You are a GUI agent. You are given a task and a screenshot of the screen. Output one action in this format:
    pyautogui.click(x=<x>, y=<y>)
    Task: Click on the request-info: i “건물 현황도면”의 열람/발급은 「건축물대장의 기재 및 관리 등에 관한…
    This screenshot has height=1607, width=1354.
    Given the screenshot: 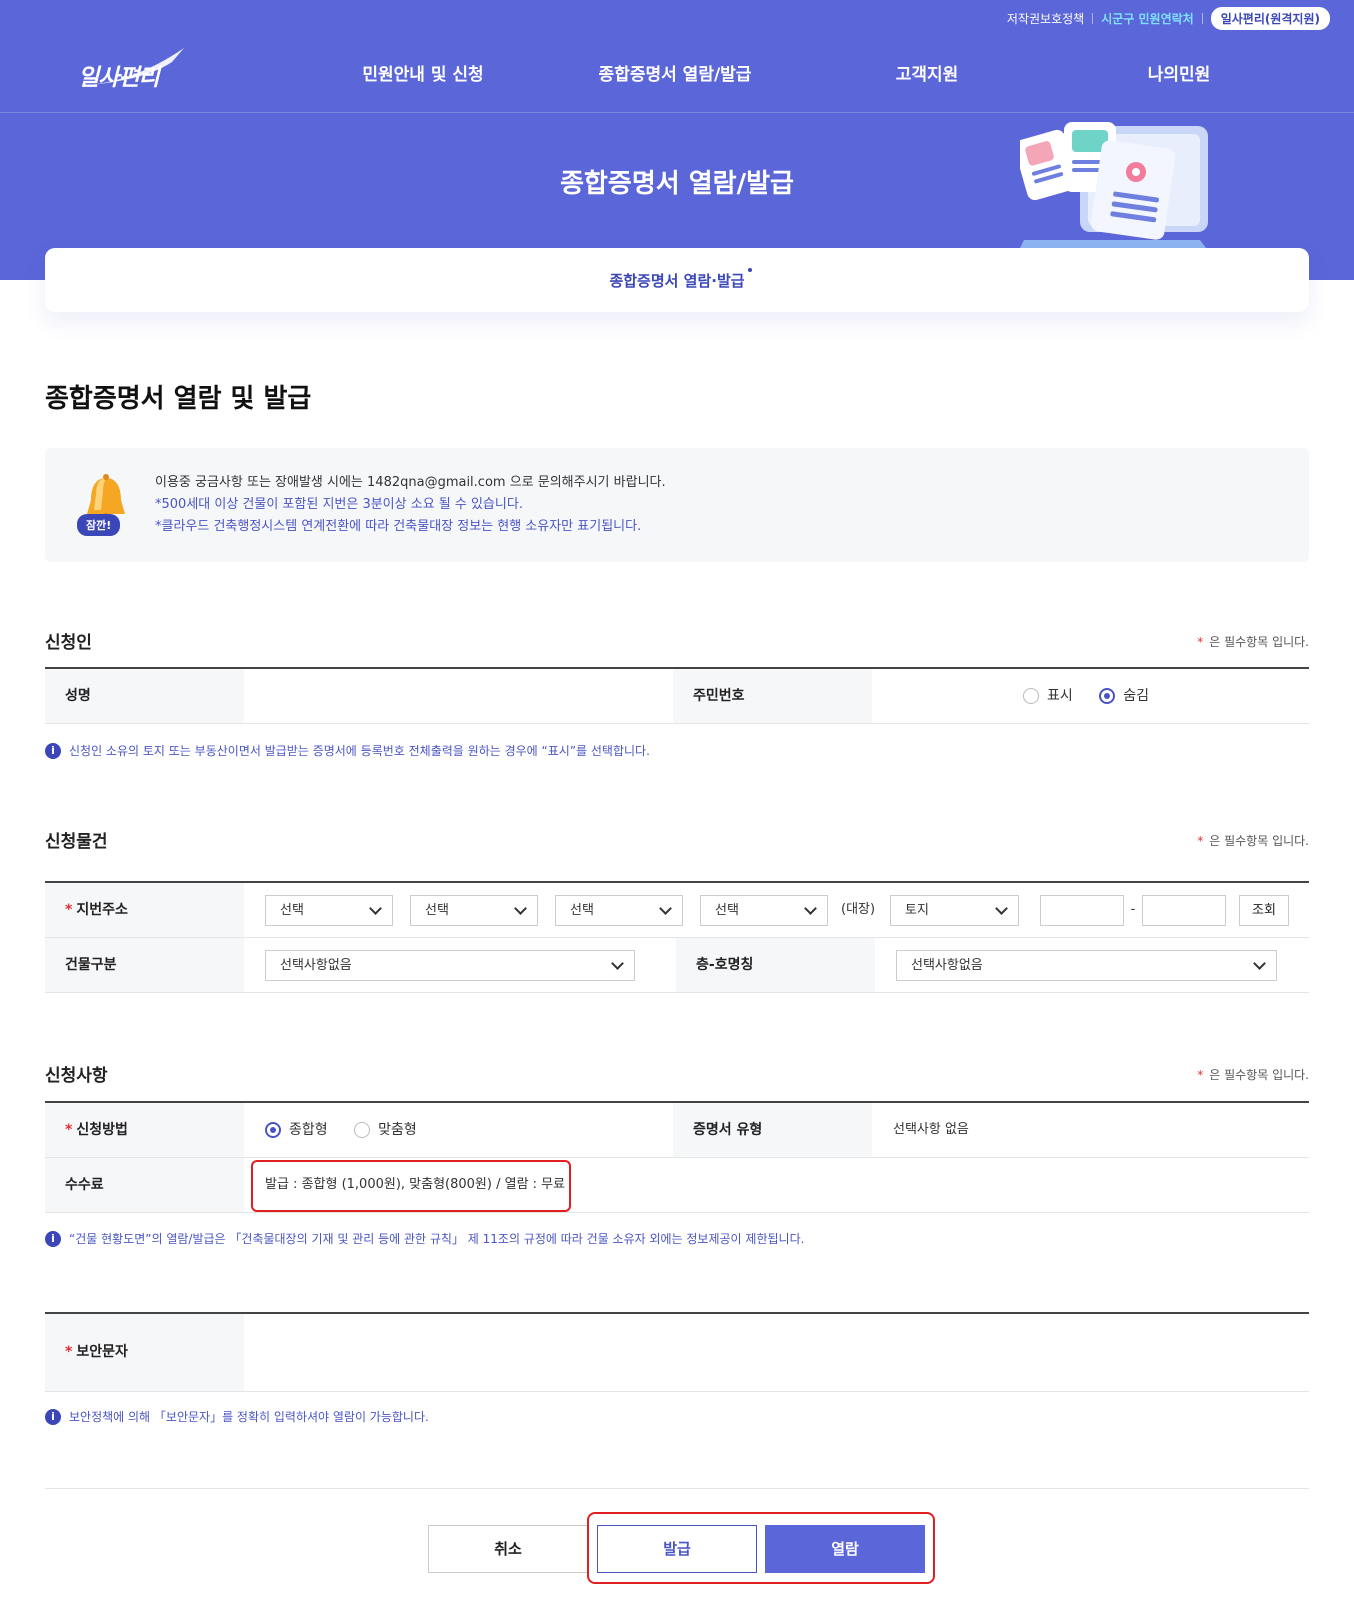 What is the action you would take?
    pyautogui.click(x=424, y=1238)
    